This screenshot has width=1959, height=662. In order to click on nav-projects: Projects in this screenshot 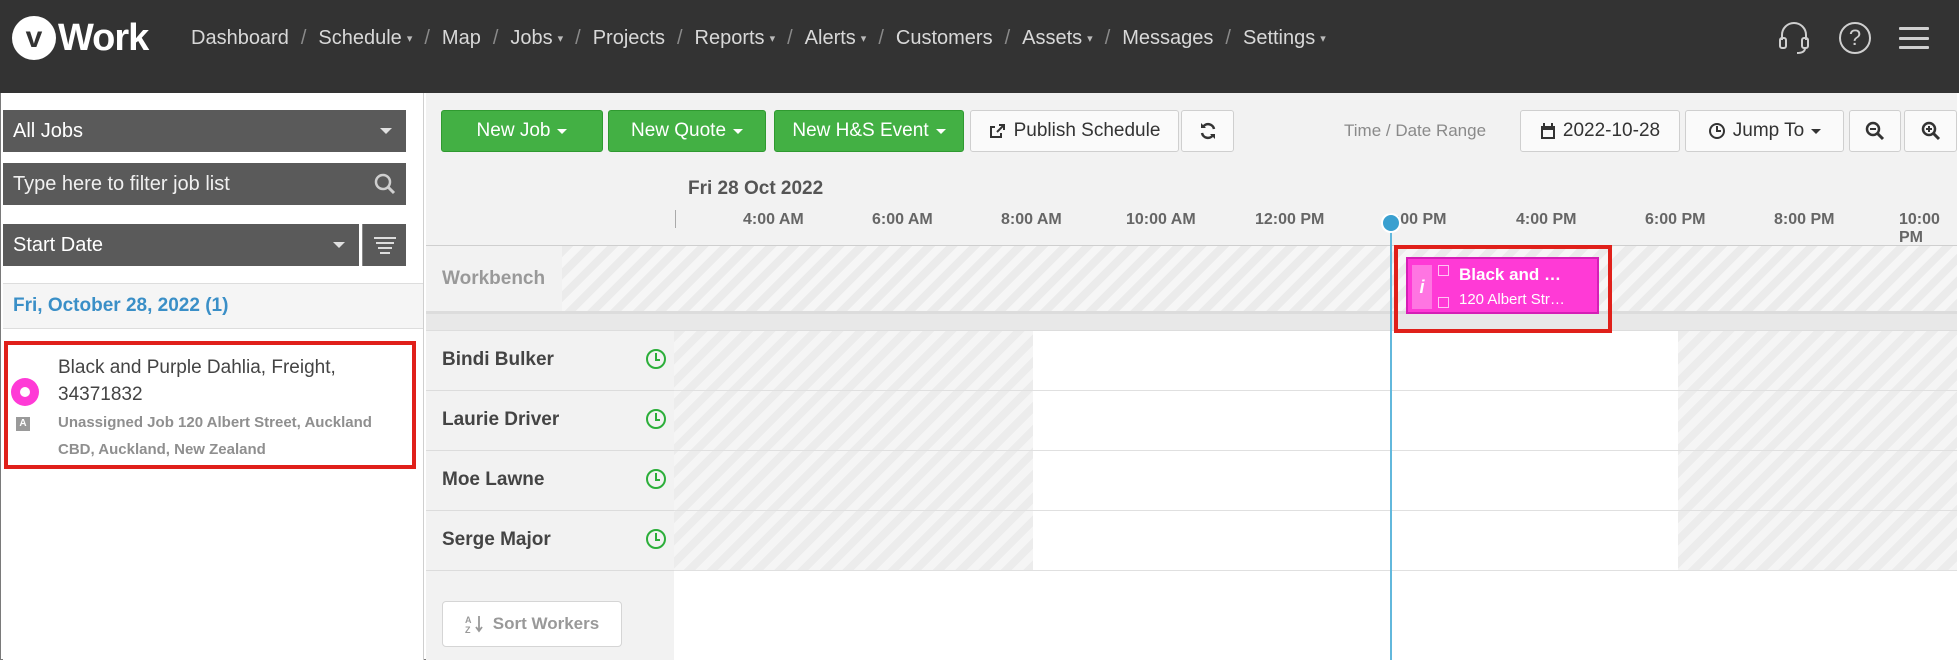, I will do `click(629, 38)`.